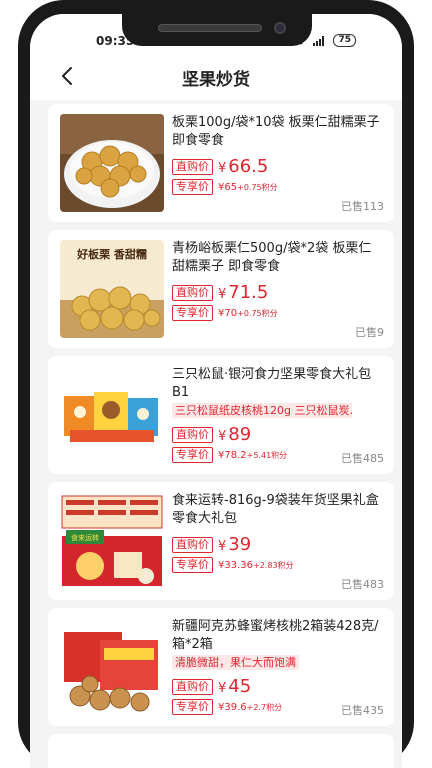 The height and width of the screenshot is (768, 432). I want to click on vip-price-row: 专享价 ¥70+0.75积分, so click(278, 313).